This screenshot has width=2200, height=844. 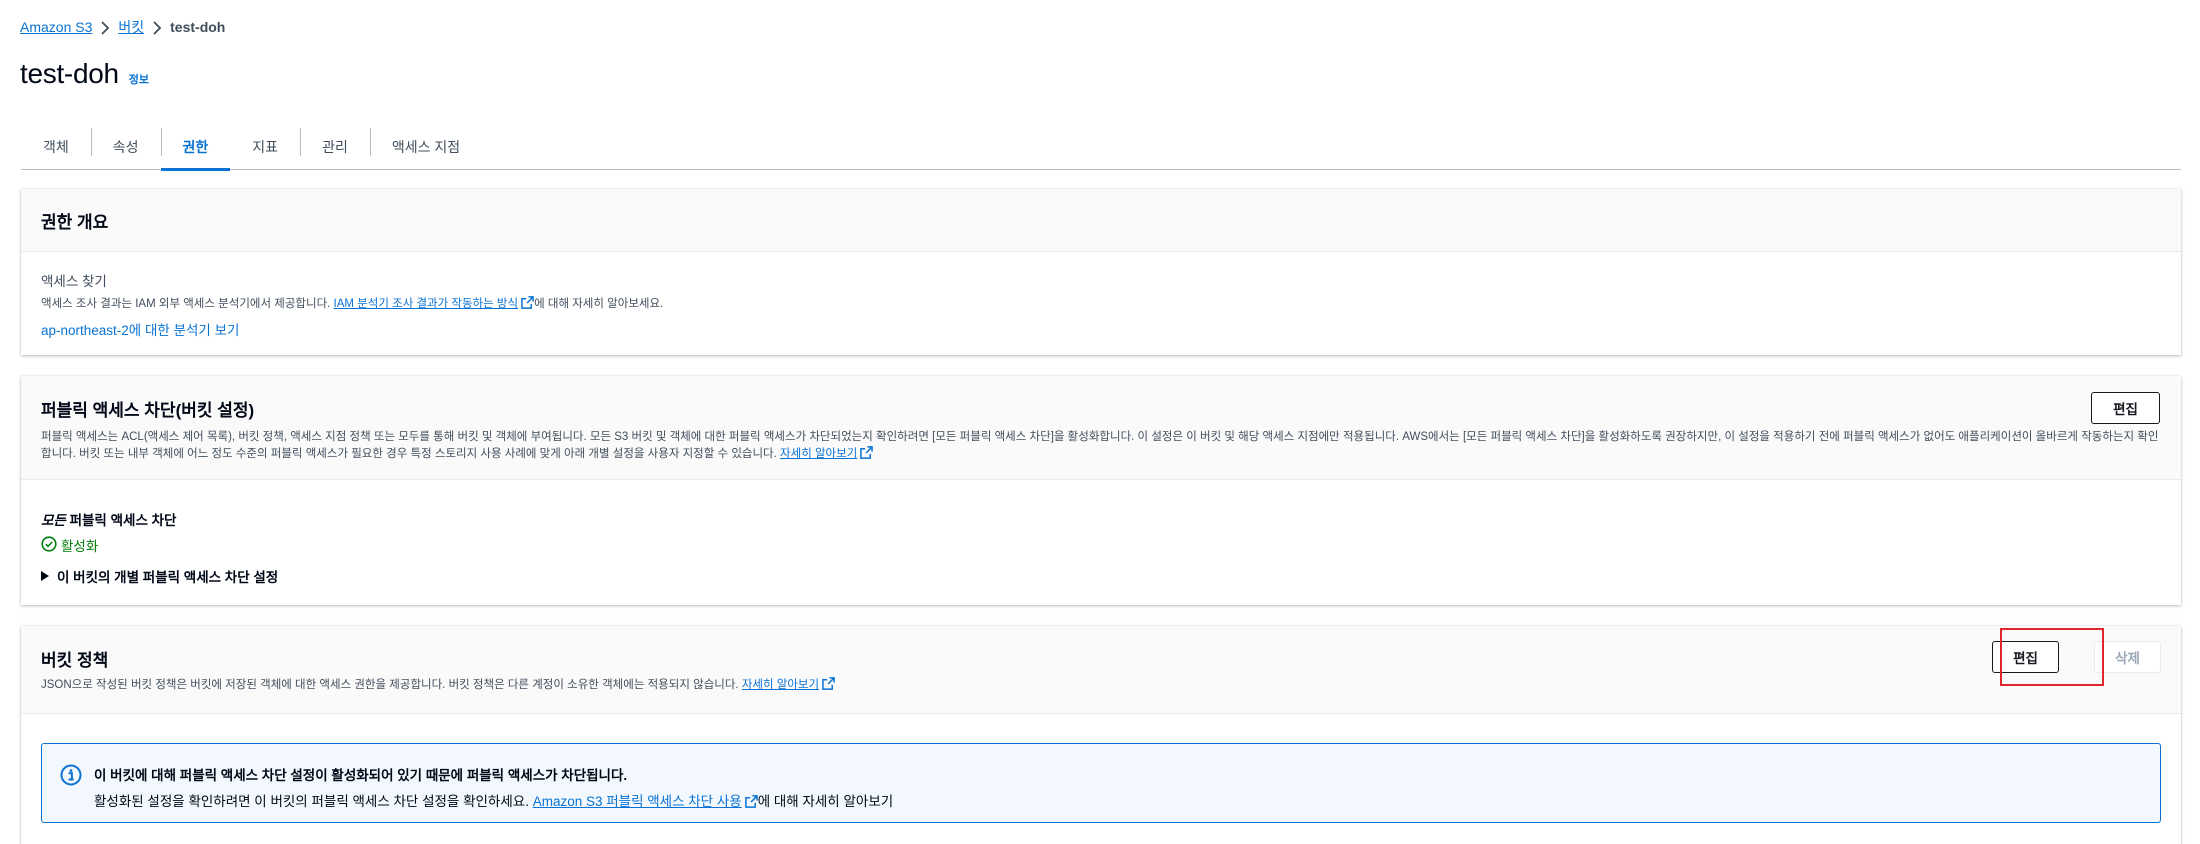 I want to click on breadcrumb-current: test-doh, so click(x=198, y=27).